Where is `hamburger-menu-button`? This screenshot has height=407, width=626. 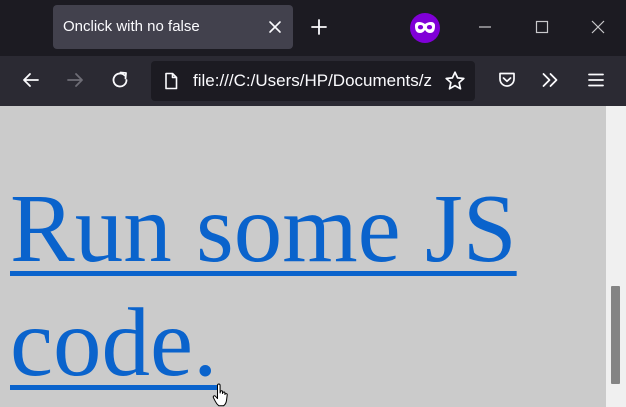 hamburger-menu-button is located at coordinates (596, 80).